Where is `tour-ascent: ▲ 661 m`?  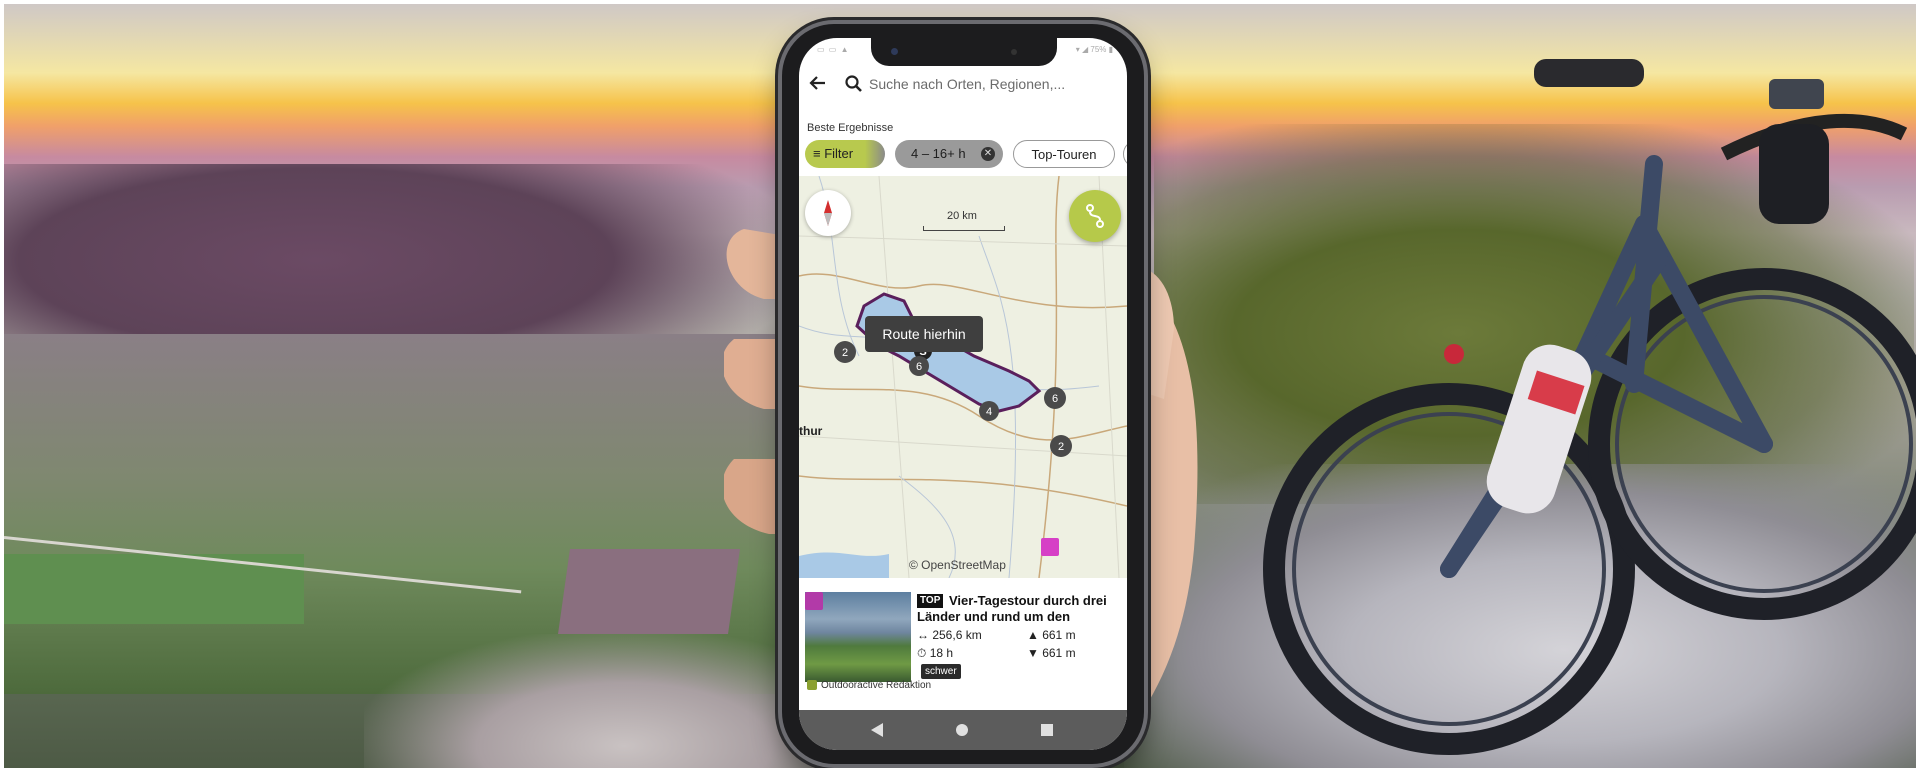
tour-ascent: ▲ 661 m is located at coordinates (1051, 635).